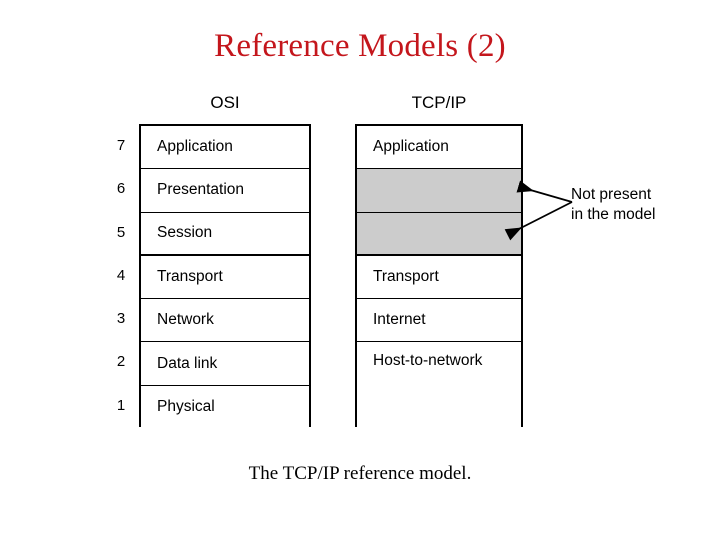 This screenshot has width=720, height=540. What do you see at coordinates (121, 145) in the screenshot?
I see `osi-layer-number: 7` at bounding box center [121, 145].